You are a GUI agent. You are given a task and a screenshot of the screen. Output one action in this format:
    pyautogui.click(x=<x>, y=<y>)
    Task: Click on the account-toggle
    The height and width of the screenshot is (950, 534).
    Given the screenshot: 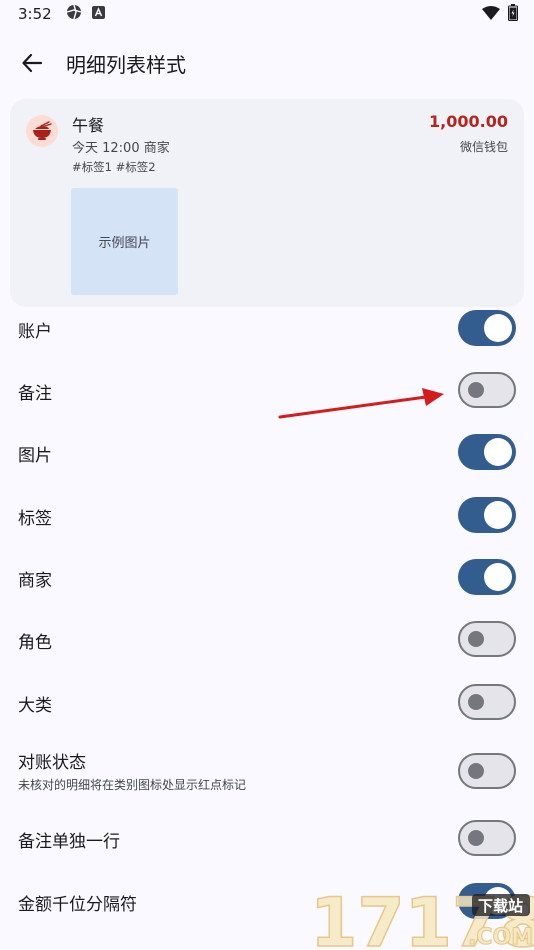 What is the action you would take?
    pyautogui.click(x=487, y=328)
    